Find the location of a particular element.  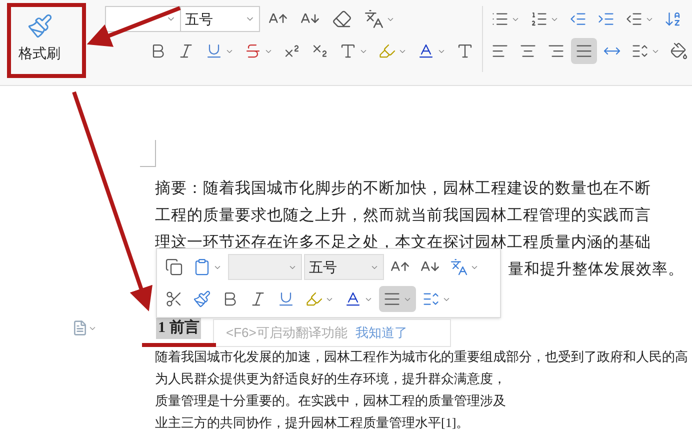

paragraph-line: 业主三方的共同协作，提升园林工程质量管理水平[1]。 is located at coordinates (312, 423).